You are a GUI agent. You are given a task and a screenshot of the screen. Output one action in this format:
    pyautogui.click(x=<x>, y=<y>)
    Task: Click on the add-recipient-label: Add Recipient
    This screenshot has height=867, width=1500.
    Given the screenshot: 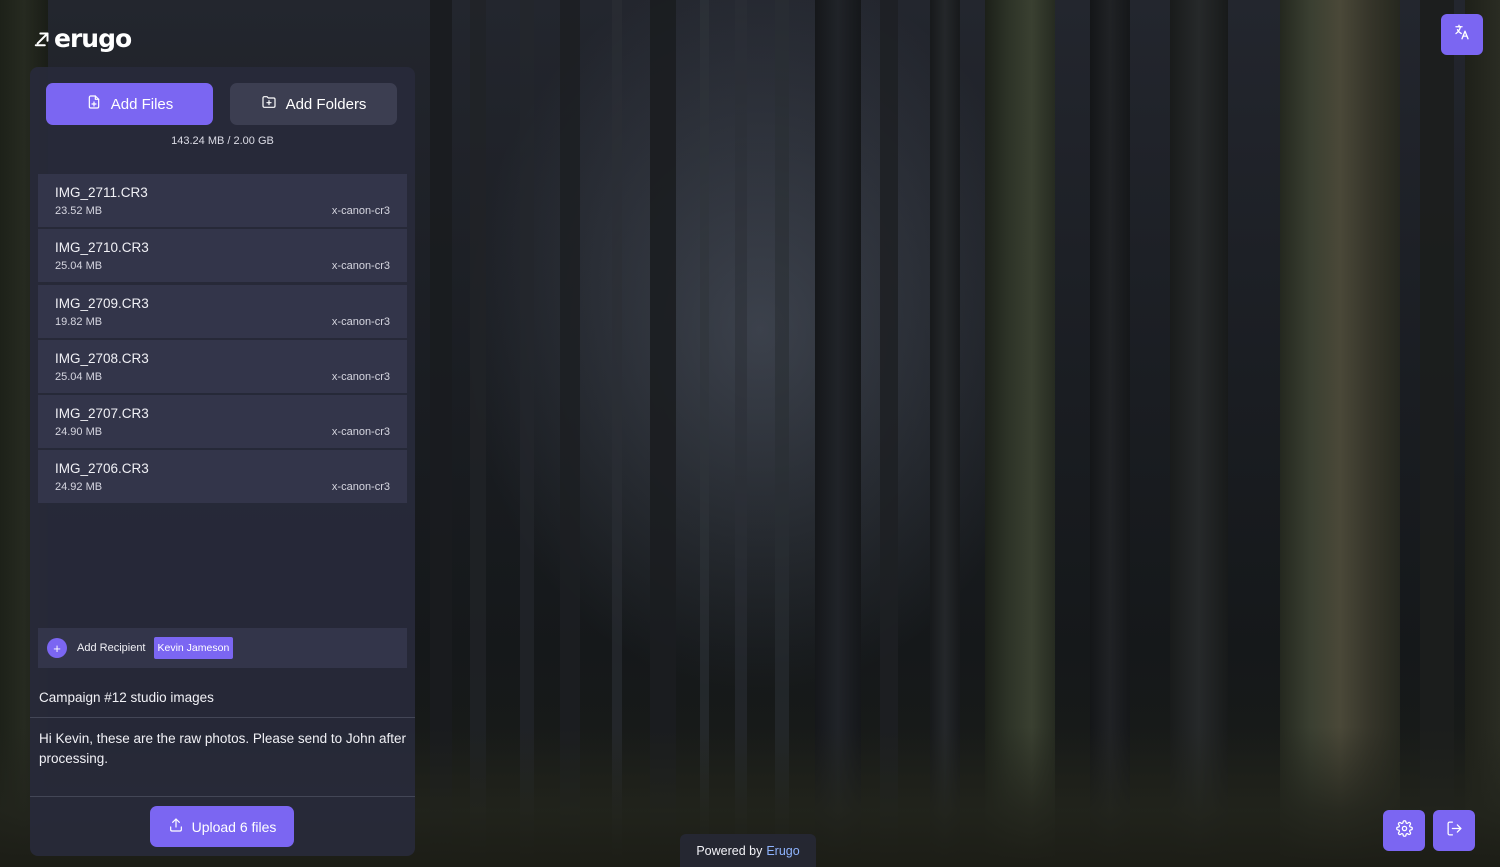 What is the action you would take?
    pyautogui.click(x=111, y=648)
    